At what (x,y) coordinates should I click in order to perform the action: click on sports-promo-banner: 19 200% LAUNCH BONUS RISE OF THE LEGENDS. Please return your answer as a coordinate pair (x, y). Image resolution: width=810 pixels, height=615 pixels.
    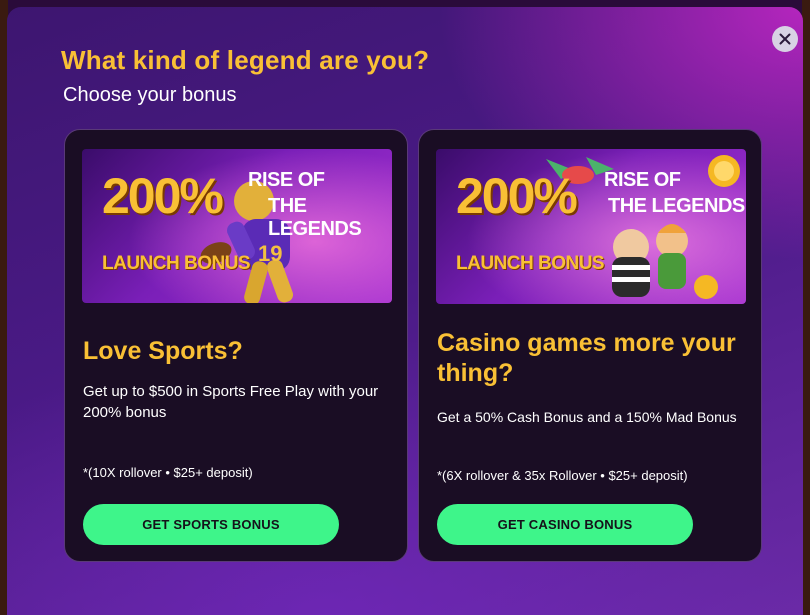
    Looking at the image, I should click on (237, 226).